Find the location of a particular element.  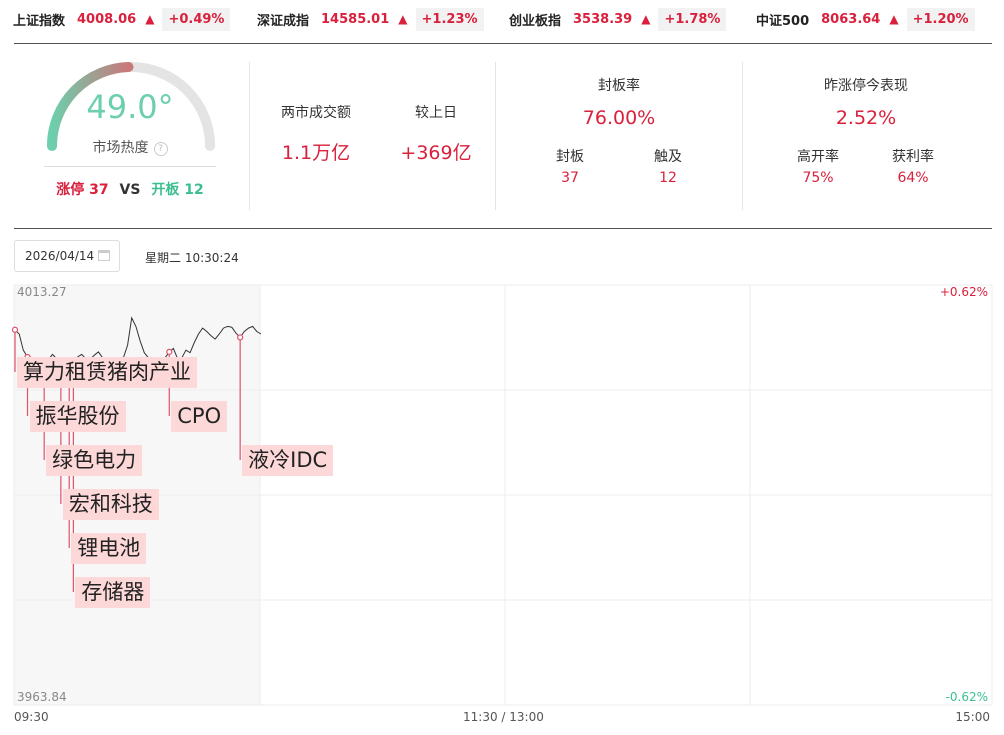

event-tag: 绿色电力 is located at coordinates (94, 460).